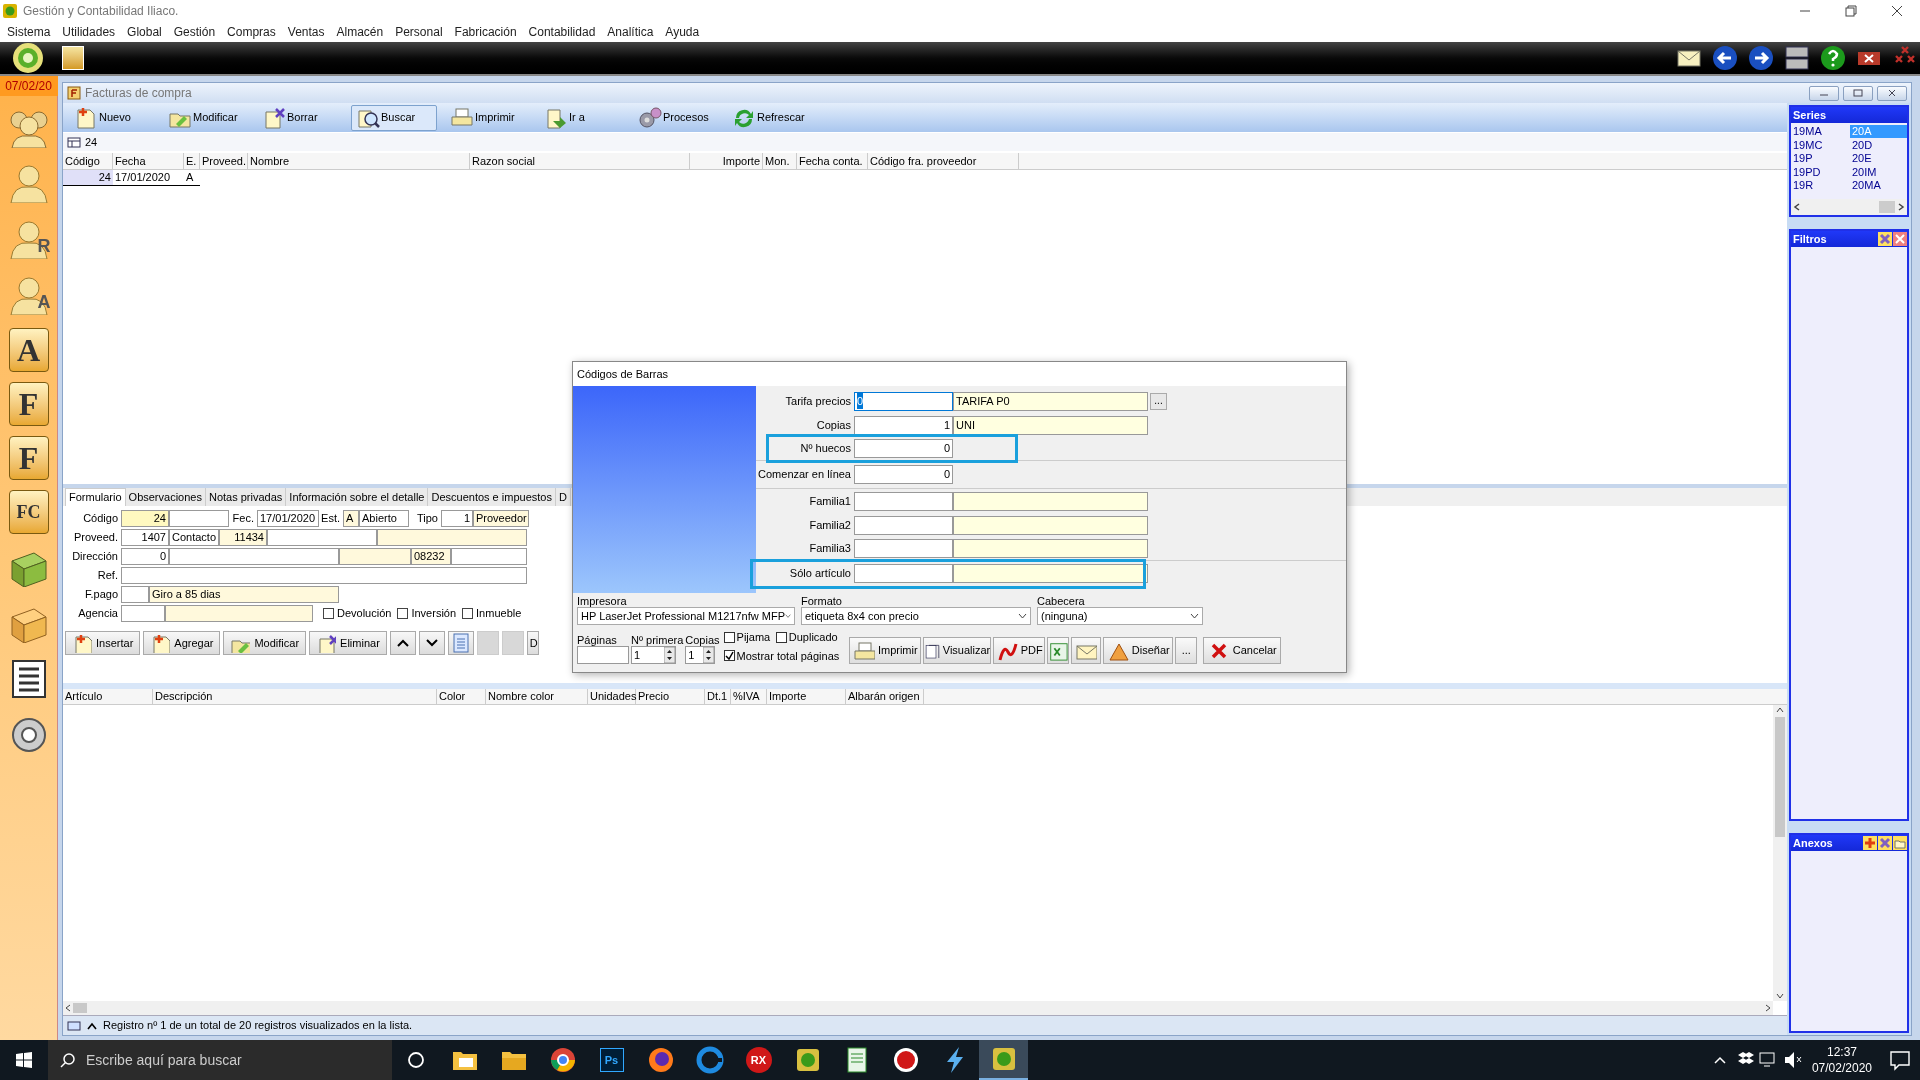 The width and height of the screenshot is (1920, 1080). What do you see at coordinates (1870, 843) in the screenshot?
I see `add-icon` at bounding box center [1870, 843].